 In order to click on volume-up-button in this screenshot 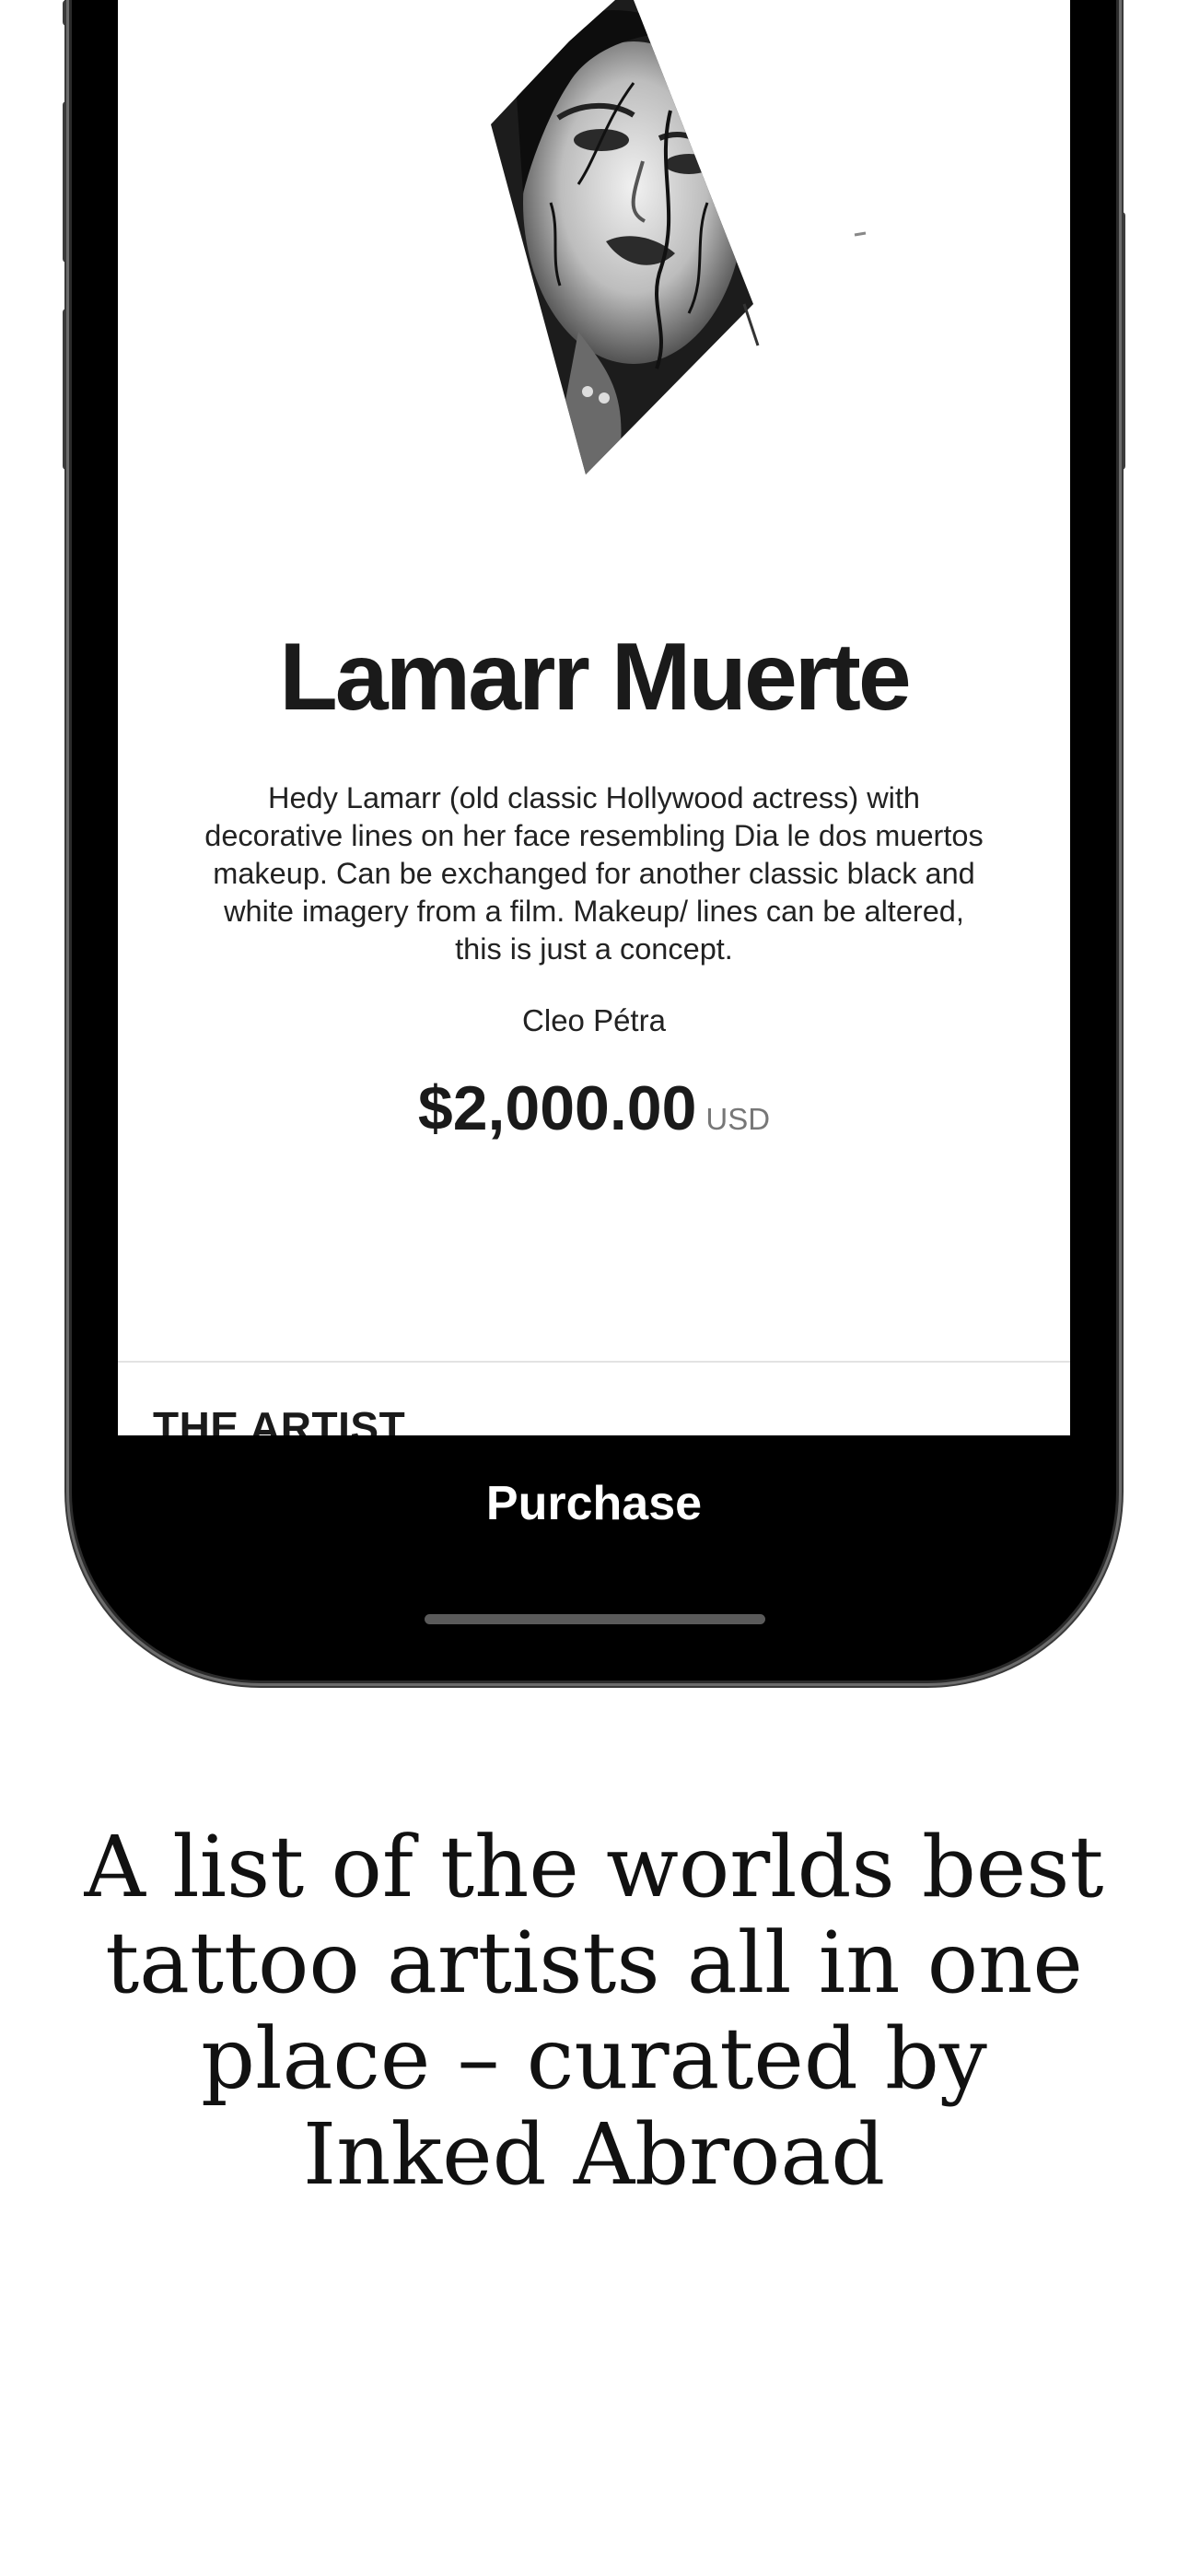, I will do `click(67, 182)`.